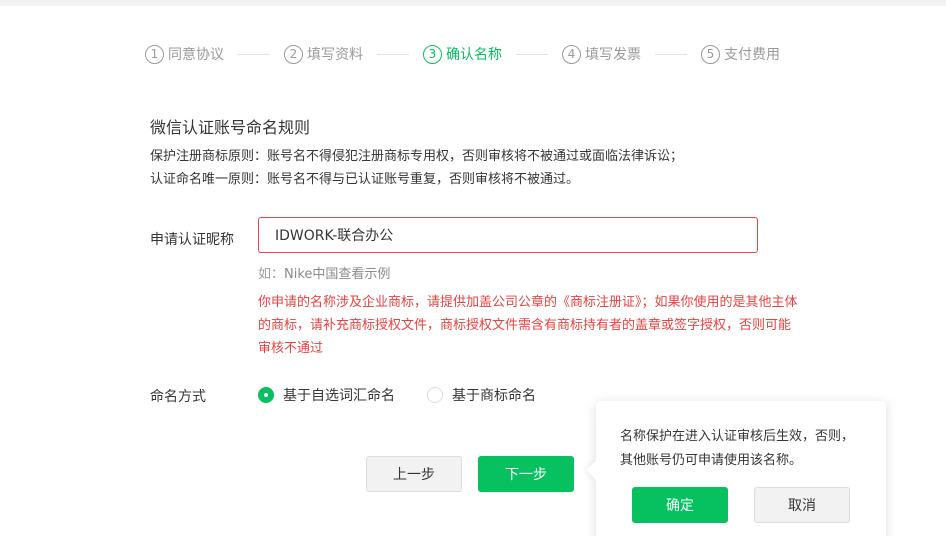 The image size is (946, 536). I want to click on step-1: 1 同意协议, so click(184, 54).